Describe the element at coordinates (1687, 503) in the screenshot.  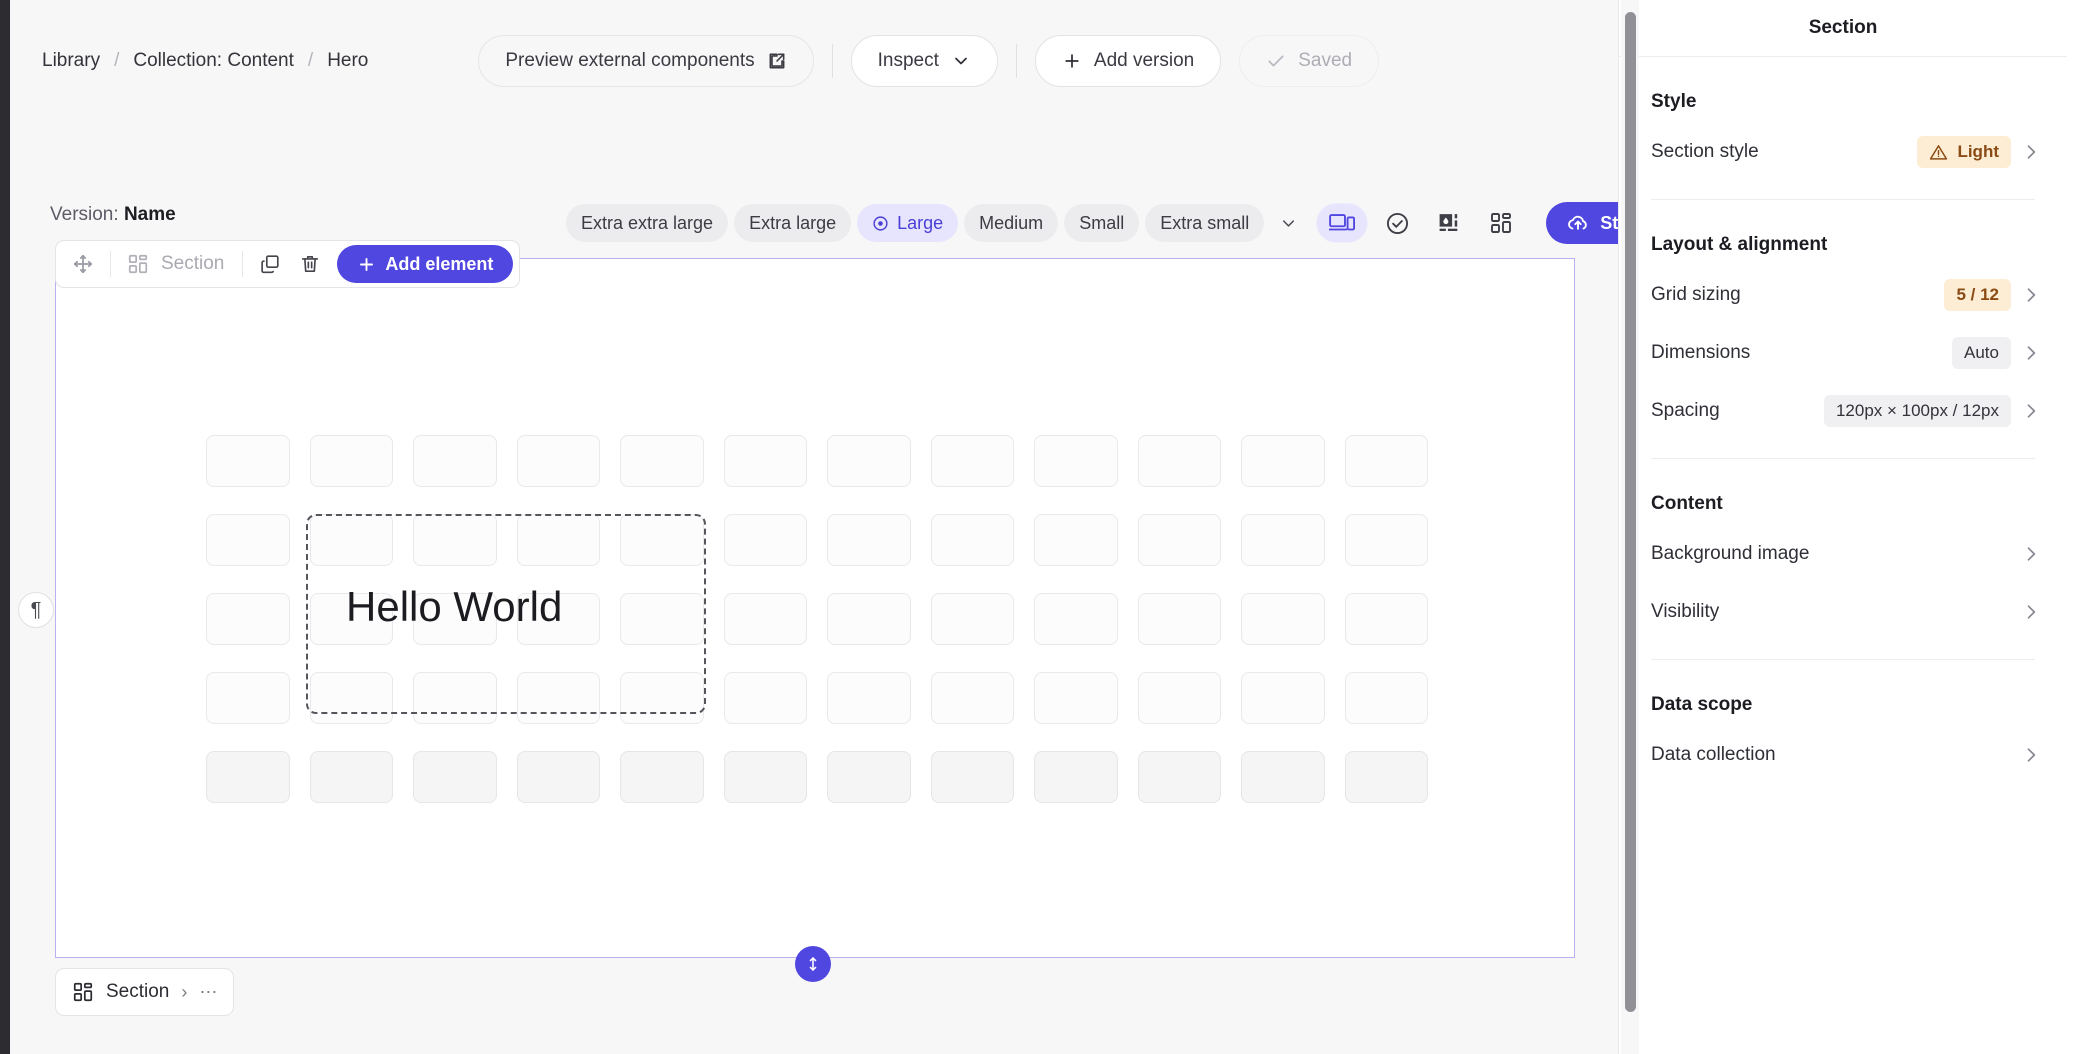
I see `panel-group-title: Content` at that location.